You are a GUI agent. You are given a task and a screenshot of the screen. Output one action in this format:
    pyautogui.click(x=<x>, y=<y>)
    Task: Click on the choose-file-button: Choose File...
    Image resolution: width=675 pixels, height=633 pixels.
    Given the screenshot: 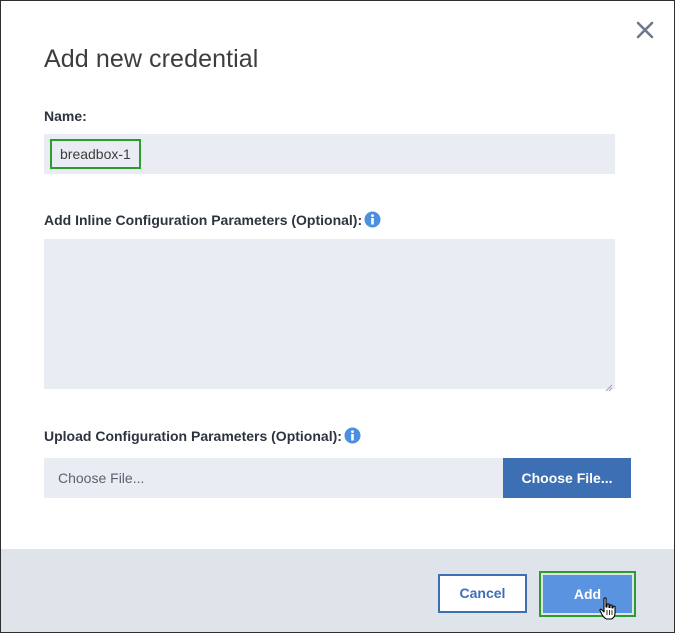 What is the action you would take?
    pyautogui.click(x=567, y=478)
    